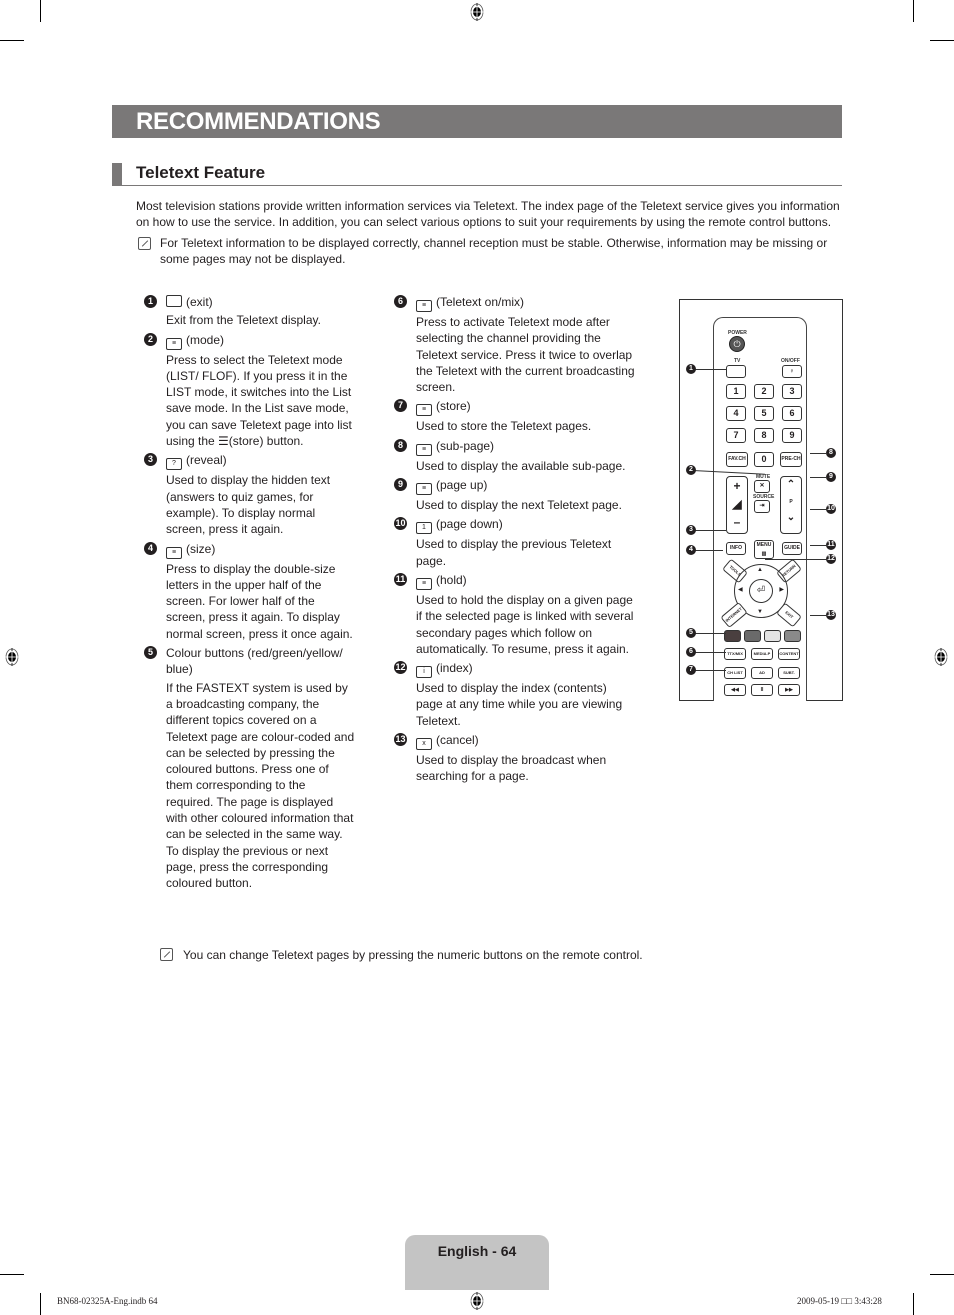 The width and height of the screenshot is (954, 1315). Describe the element at coordinates (735, 654) in the screenshot. I see `ttx-mix-button: TTX/MIX` at that location.